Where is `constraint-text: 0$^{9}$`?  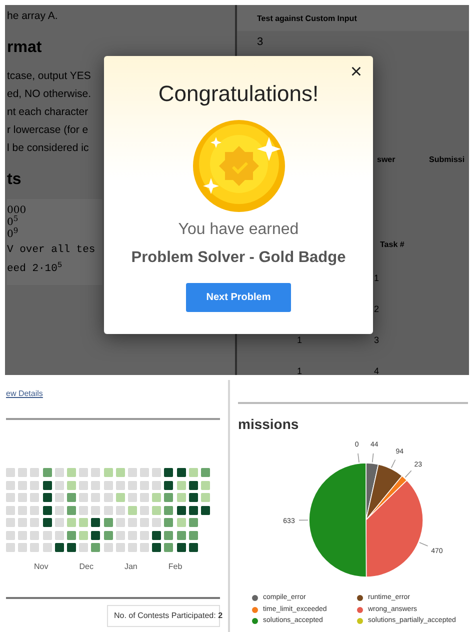
constraint-text: 0$^{9}$ is located at coordinates (12, 235).